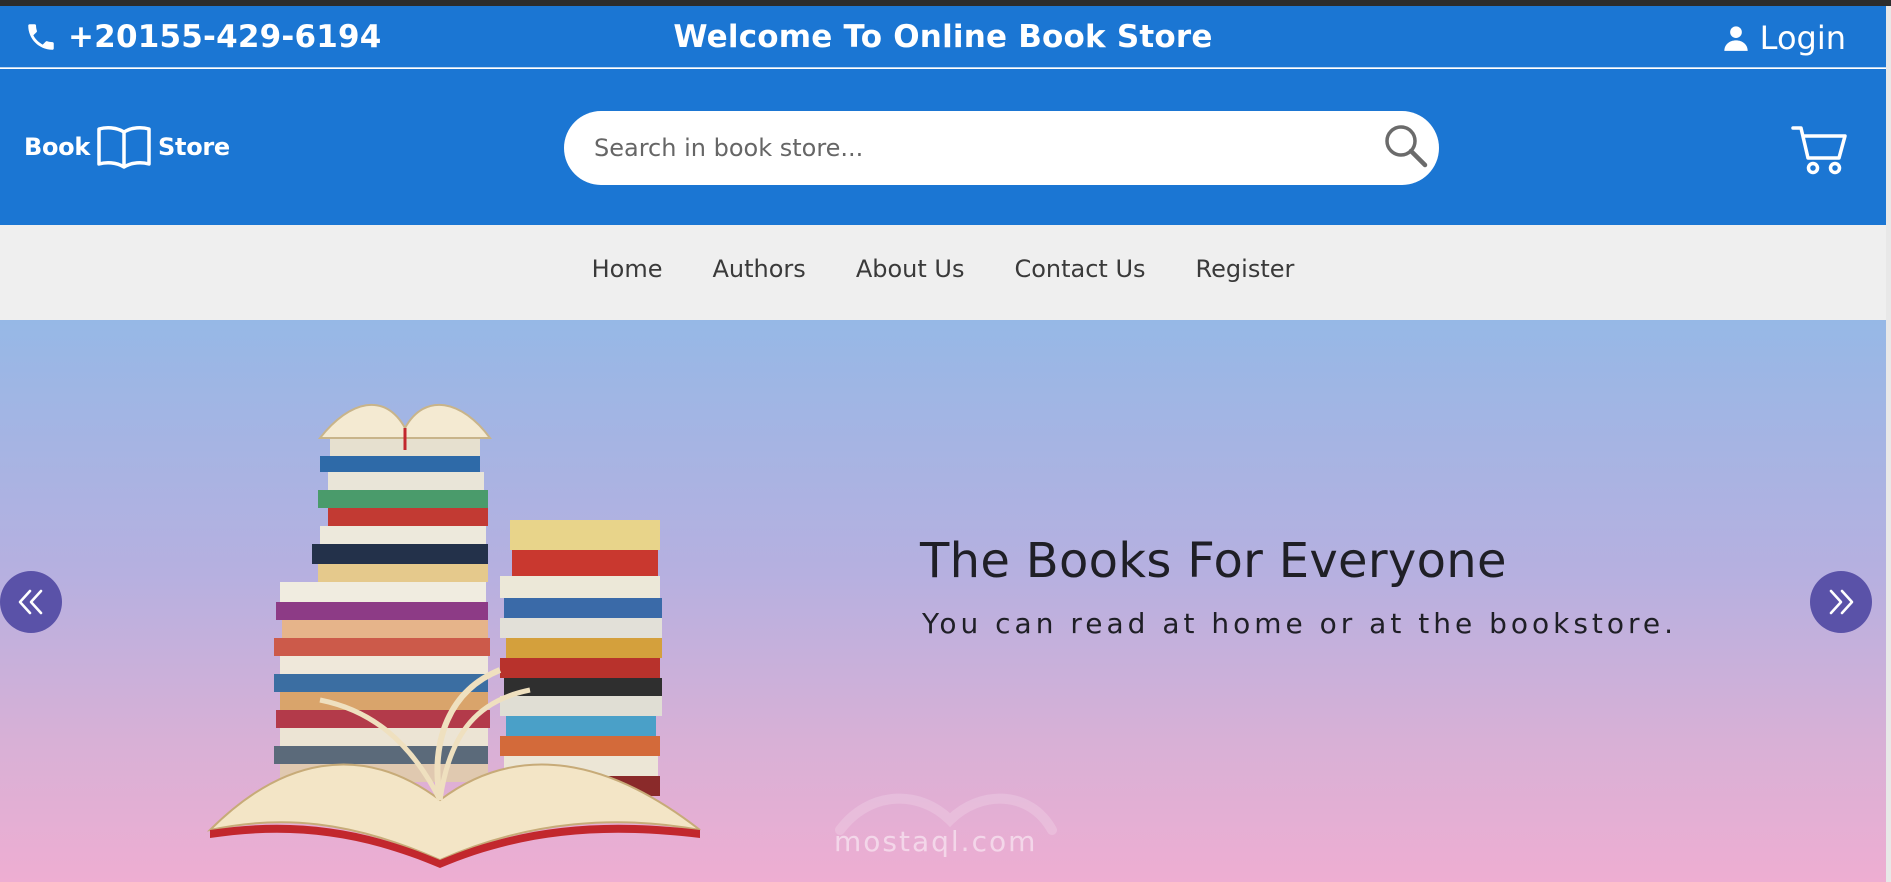 The image size is (1891, 882). I want to click on cart-icon, so click(1819, 150).